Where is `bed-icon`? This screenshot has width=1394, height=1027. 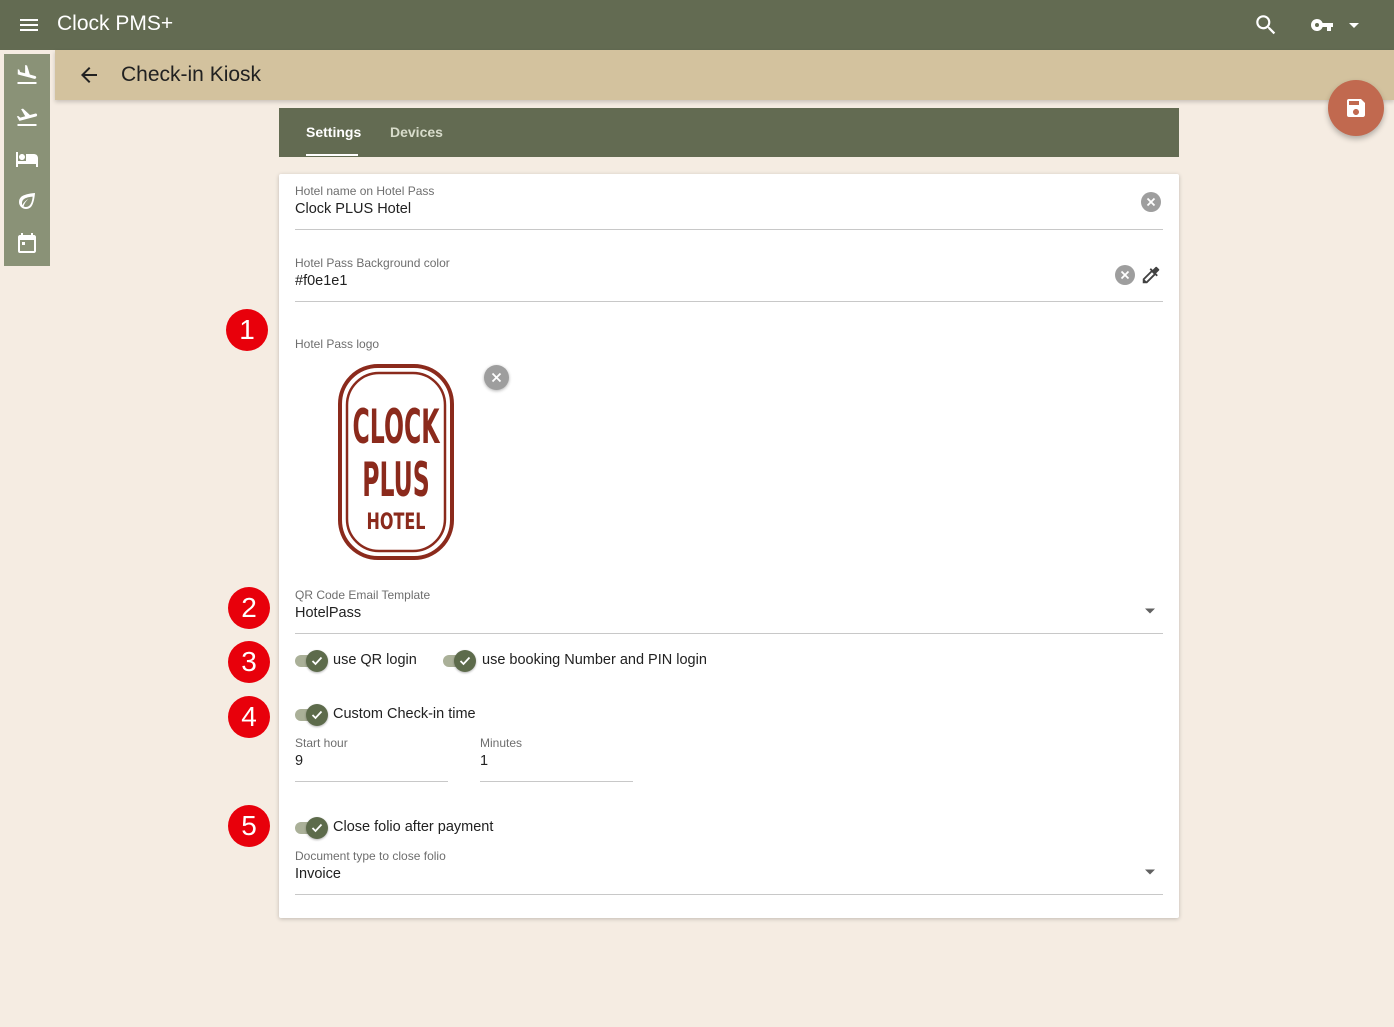
bed-icon is located at coordinates (27, 159).